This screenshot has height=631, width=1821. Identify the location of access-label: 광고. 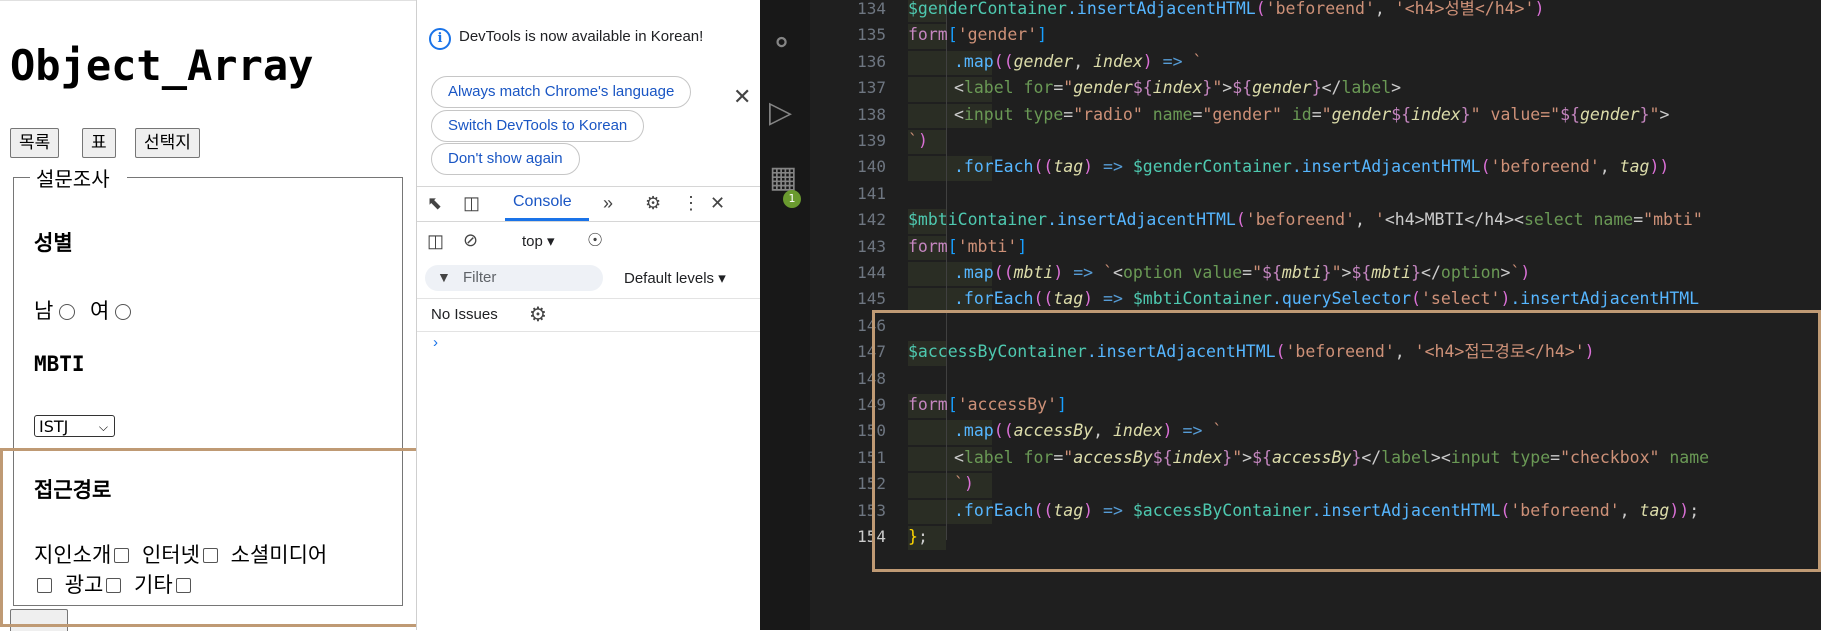
(84, 585).